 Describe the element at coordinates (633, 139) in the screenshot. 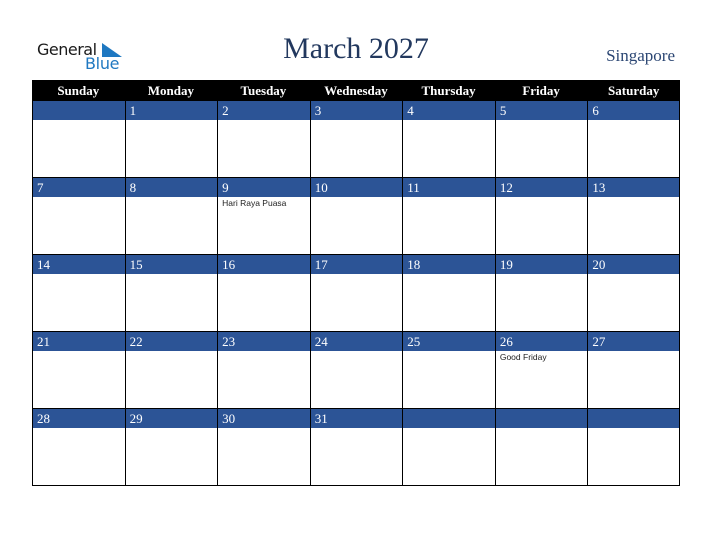

I see `day-cell: 6` at that location.